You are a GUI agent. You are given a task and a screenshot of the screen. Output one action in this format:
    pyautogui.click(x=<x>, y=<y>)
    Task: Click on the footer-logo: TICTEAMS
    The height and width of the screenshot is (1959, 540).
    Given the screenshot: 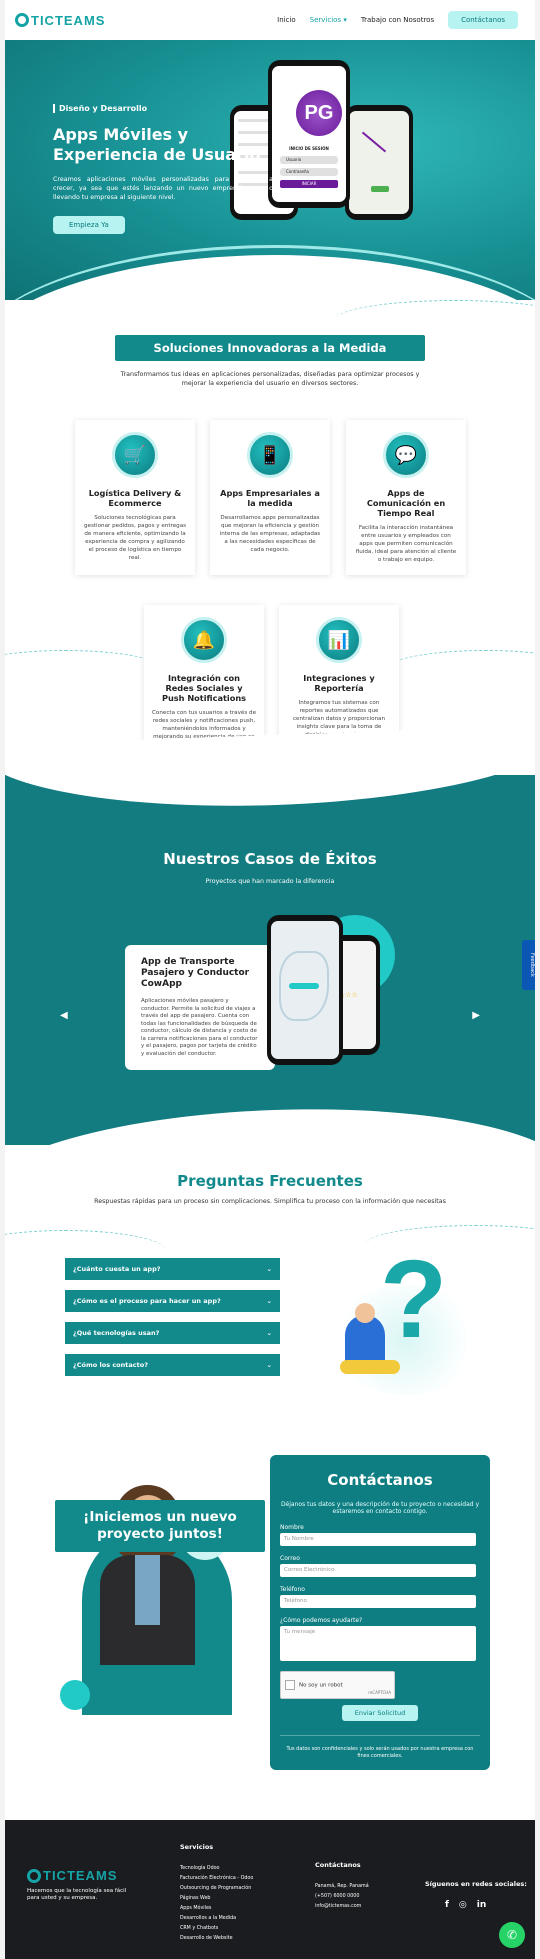 What is the action you would take?
    pyautogui.click(x=72, y=1875)
    